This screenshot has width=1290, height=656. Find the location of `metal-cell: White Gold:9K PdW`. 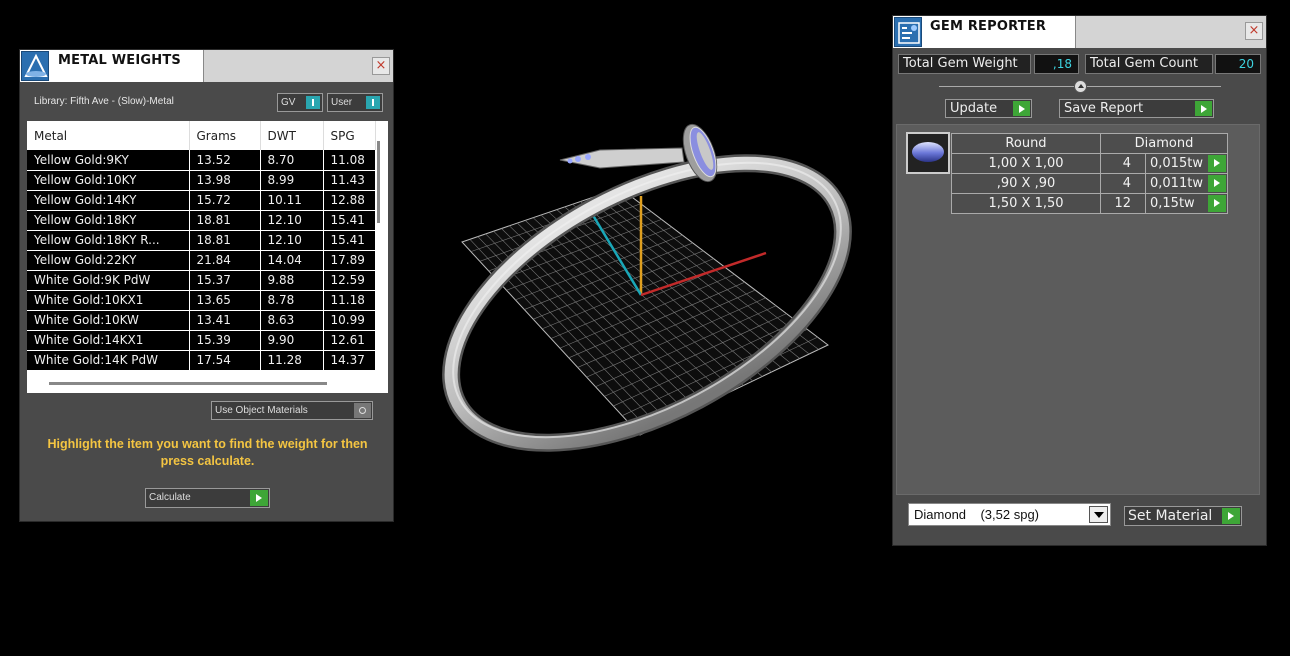

metal-cell: White Gold:9K PdW is located at coordinates (108, 280).